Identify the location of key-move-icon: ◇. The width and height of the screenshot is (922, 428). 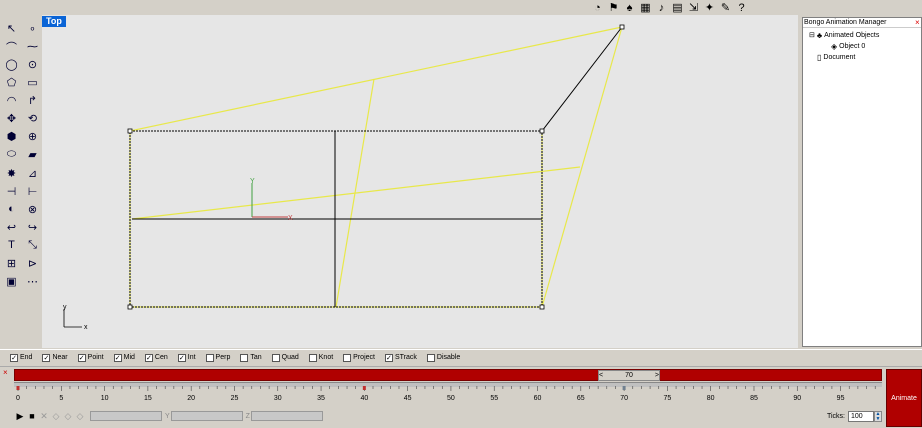
(56, 415).